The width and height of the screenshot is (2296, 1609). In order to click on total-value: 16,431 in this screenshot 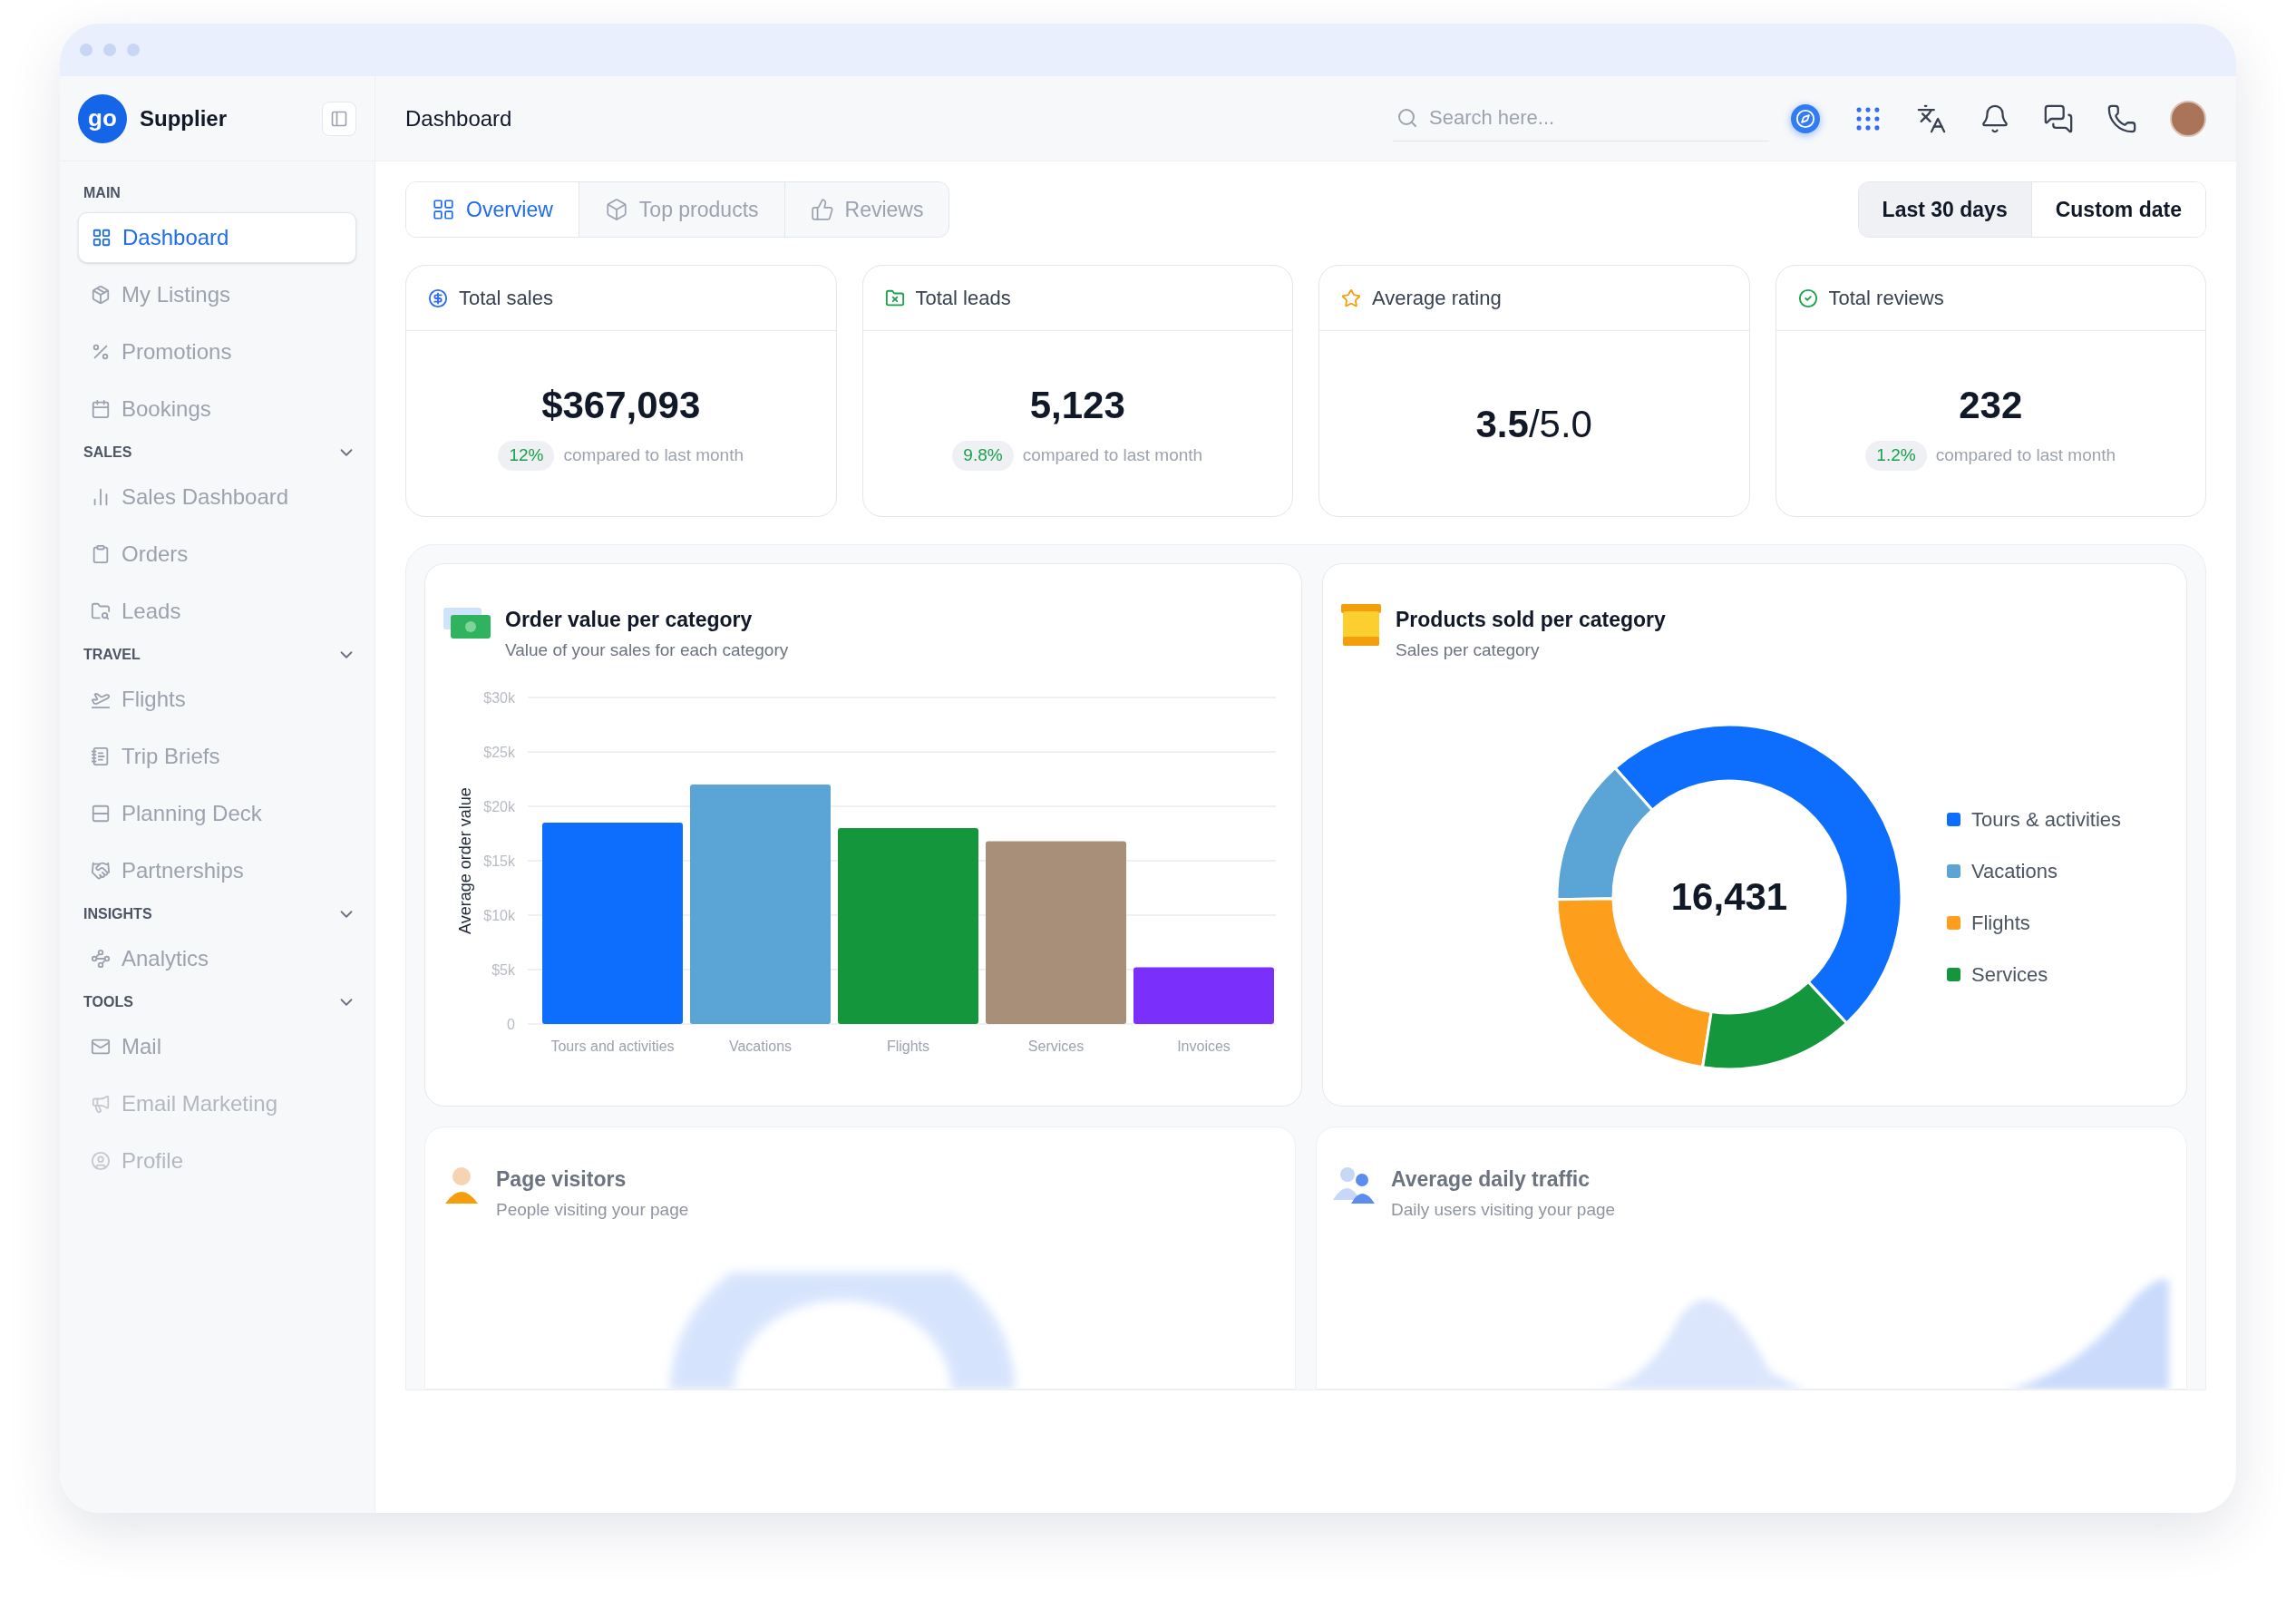, I will do `click(1729, 897)`.